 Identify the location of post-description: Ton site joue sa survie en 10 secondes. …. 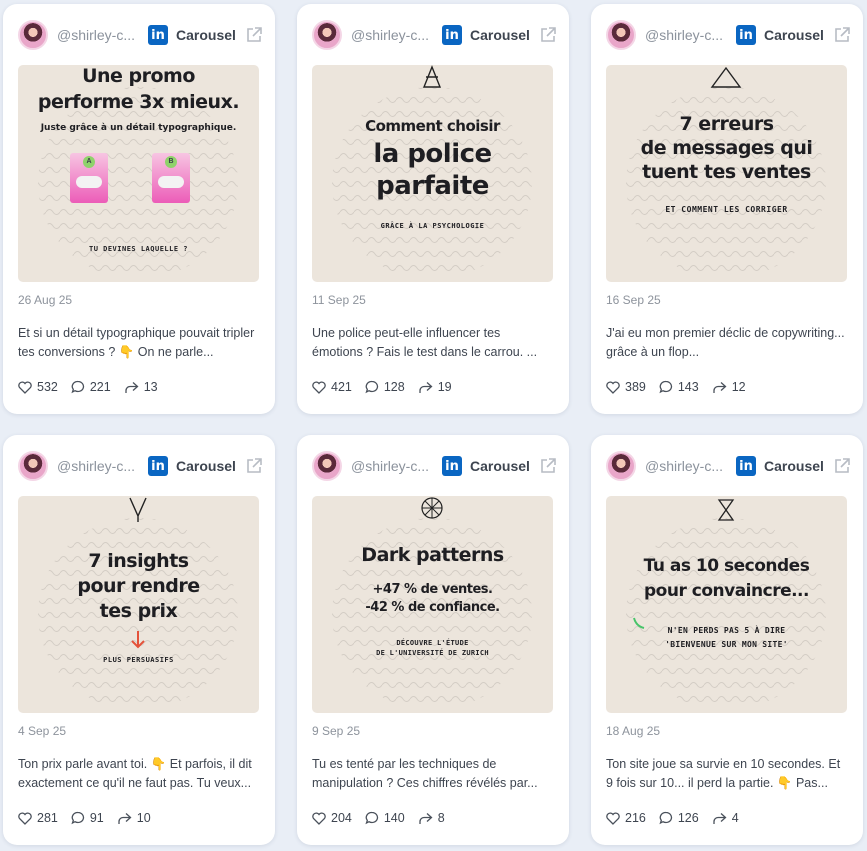
(723, 773).